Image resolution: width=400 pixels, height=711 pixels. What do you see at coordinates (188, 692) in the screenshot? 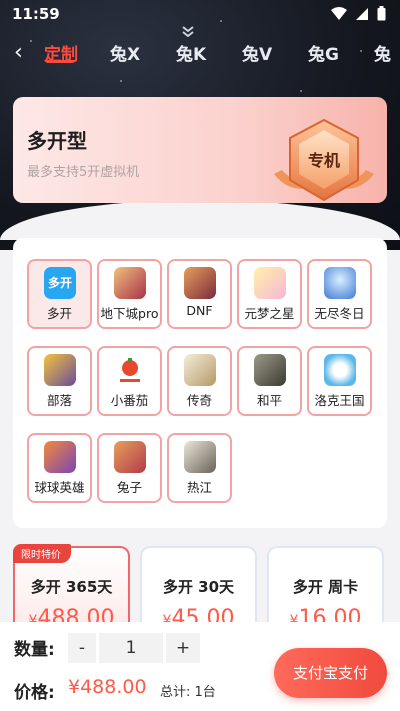
I see `total-count: 总计: 1台` at bounding box center [188, 692].